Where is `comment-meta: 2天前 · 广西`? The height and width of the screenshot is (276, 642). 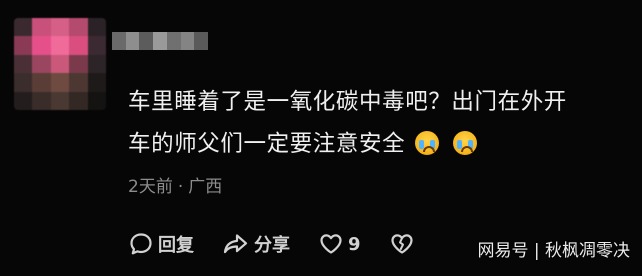
comment-meta: 2天前 · 广西 is located at coordinates (175, 184).